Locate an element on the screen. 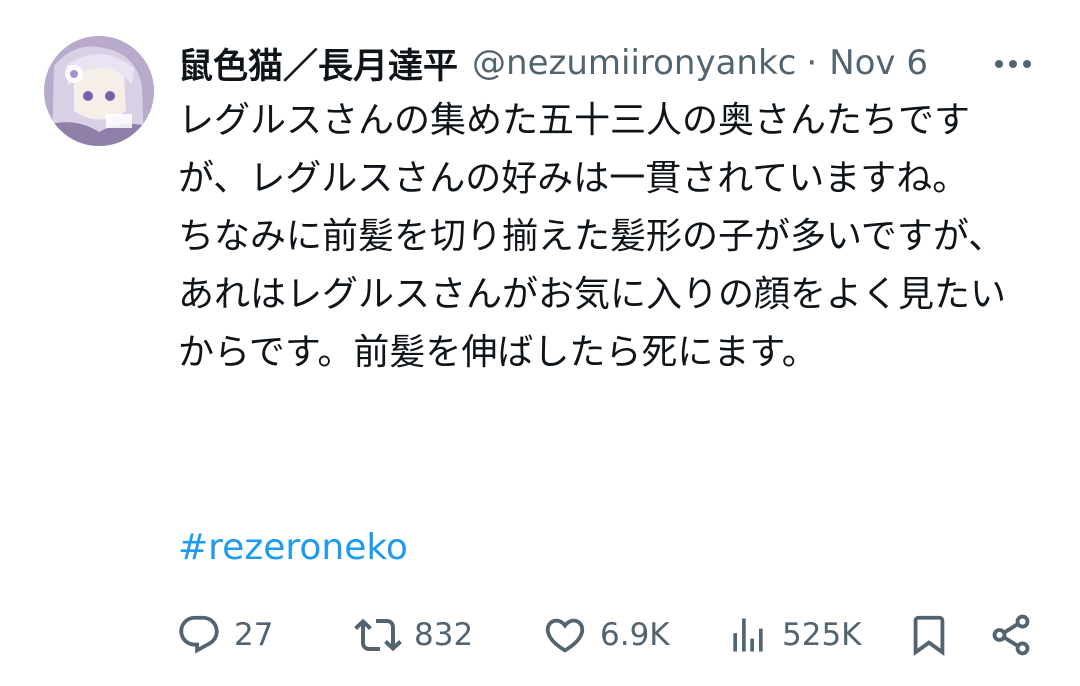 This screenshot has width=1080, height=686. avatar-image is located at coordinates (99, 91).